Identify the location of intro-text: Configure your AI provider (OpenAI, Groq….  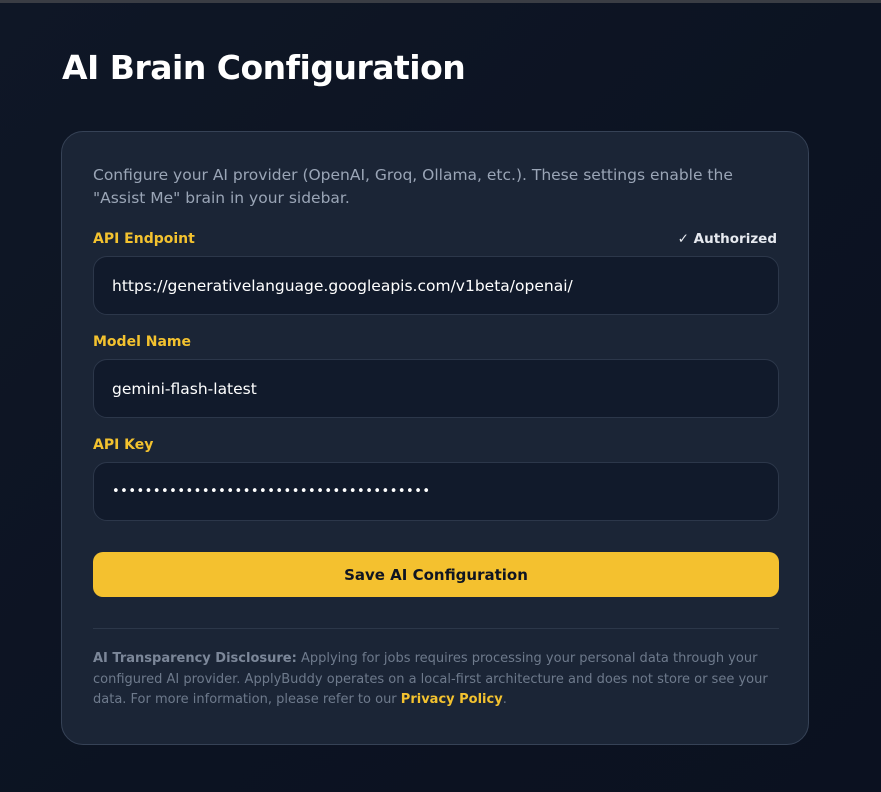
(413, 186).